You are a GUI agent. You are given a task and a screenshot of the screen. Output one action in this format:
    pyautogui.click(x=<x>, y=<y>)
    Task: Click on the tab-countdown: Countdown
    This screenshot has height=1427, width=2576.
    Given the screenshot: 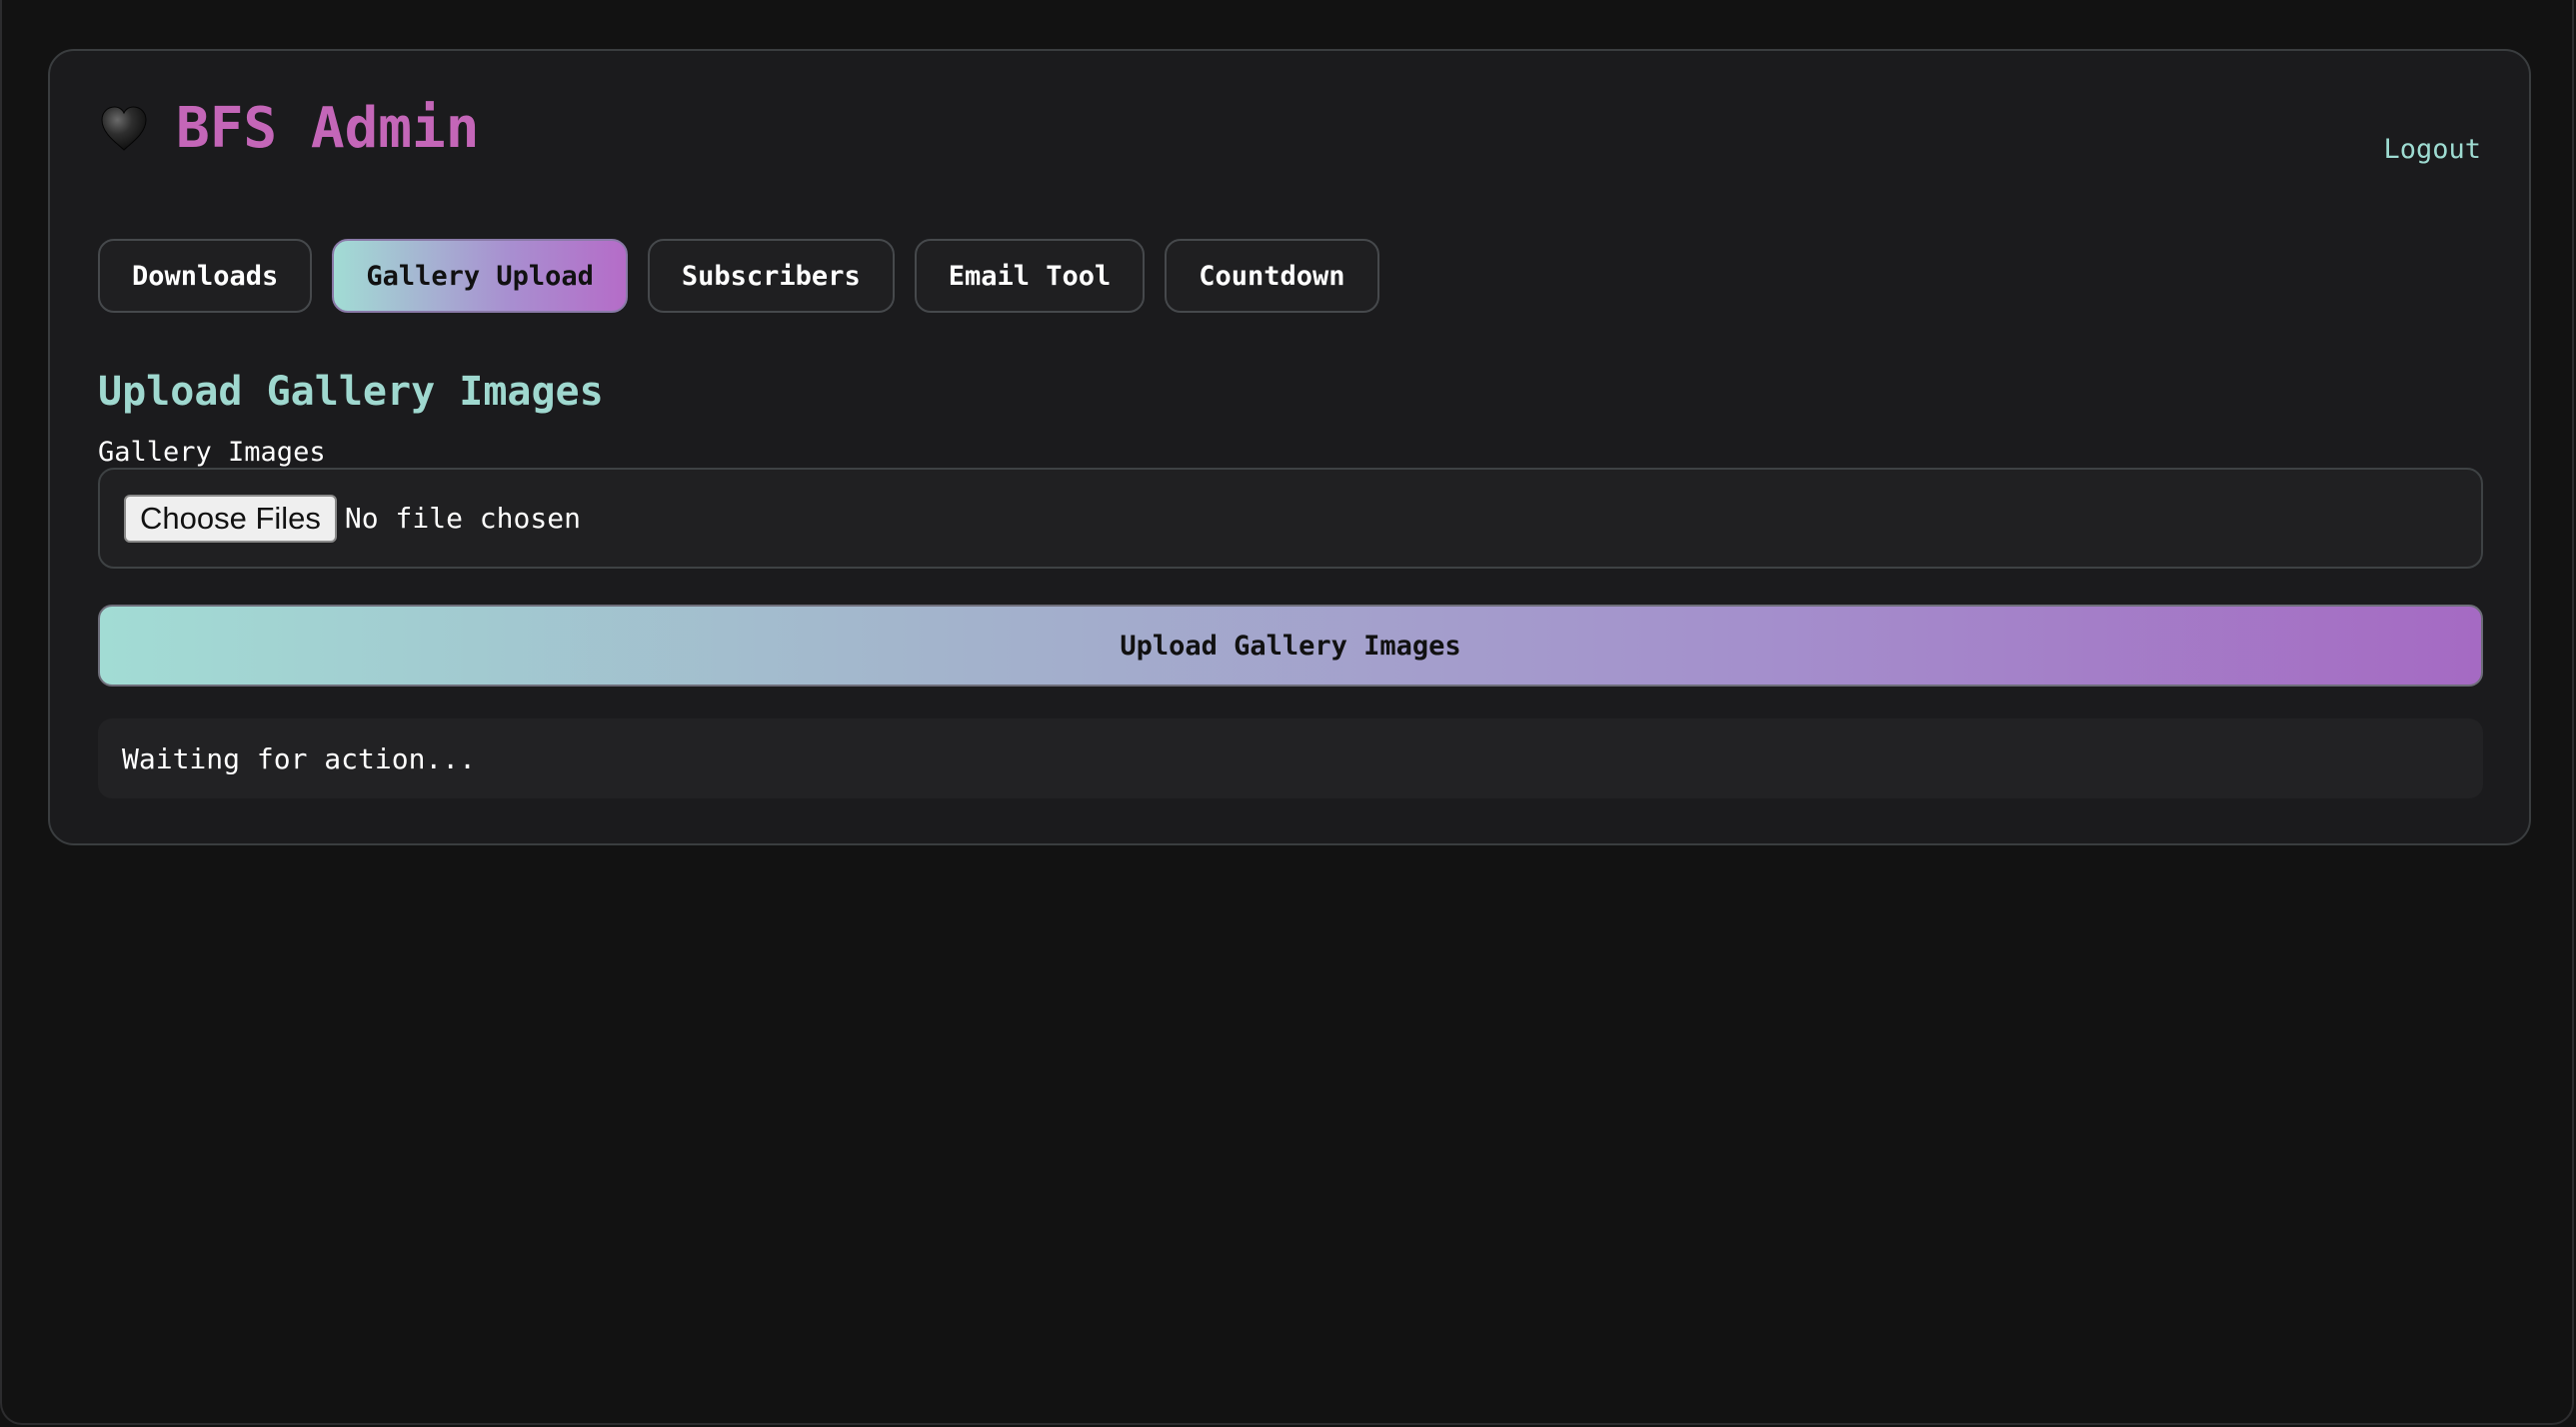 What is the action you would take?
    pyautogui.click(x=1272, y=276)
    